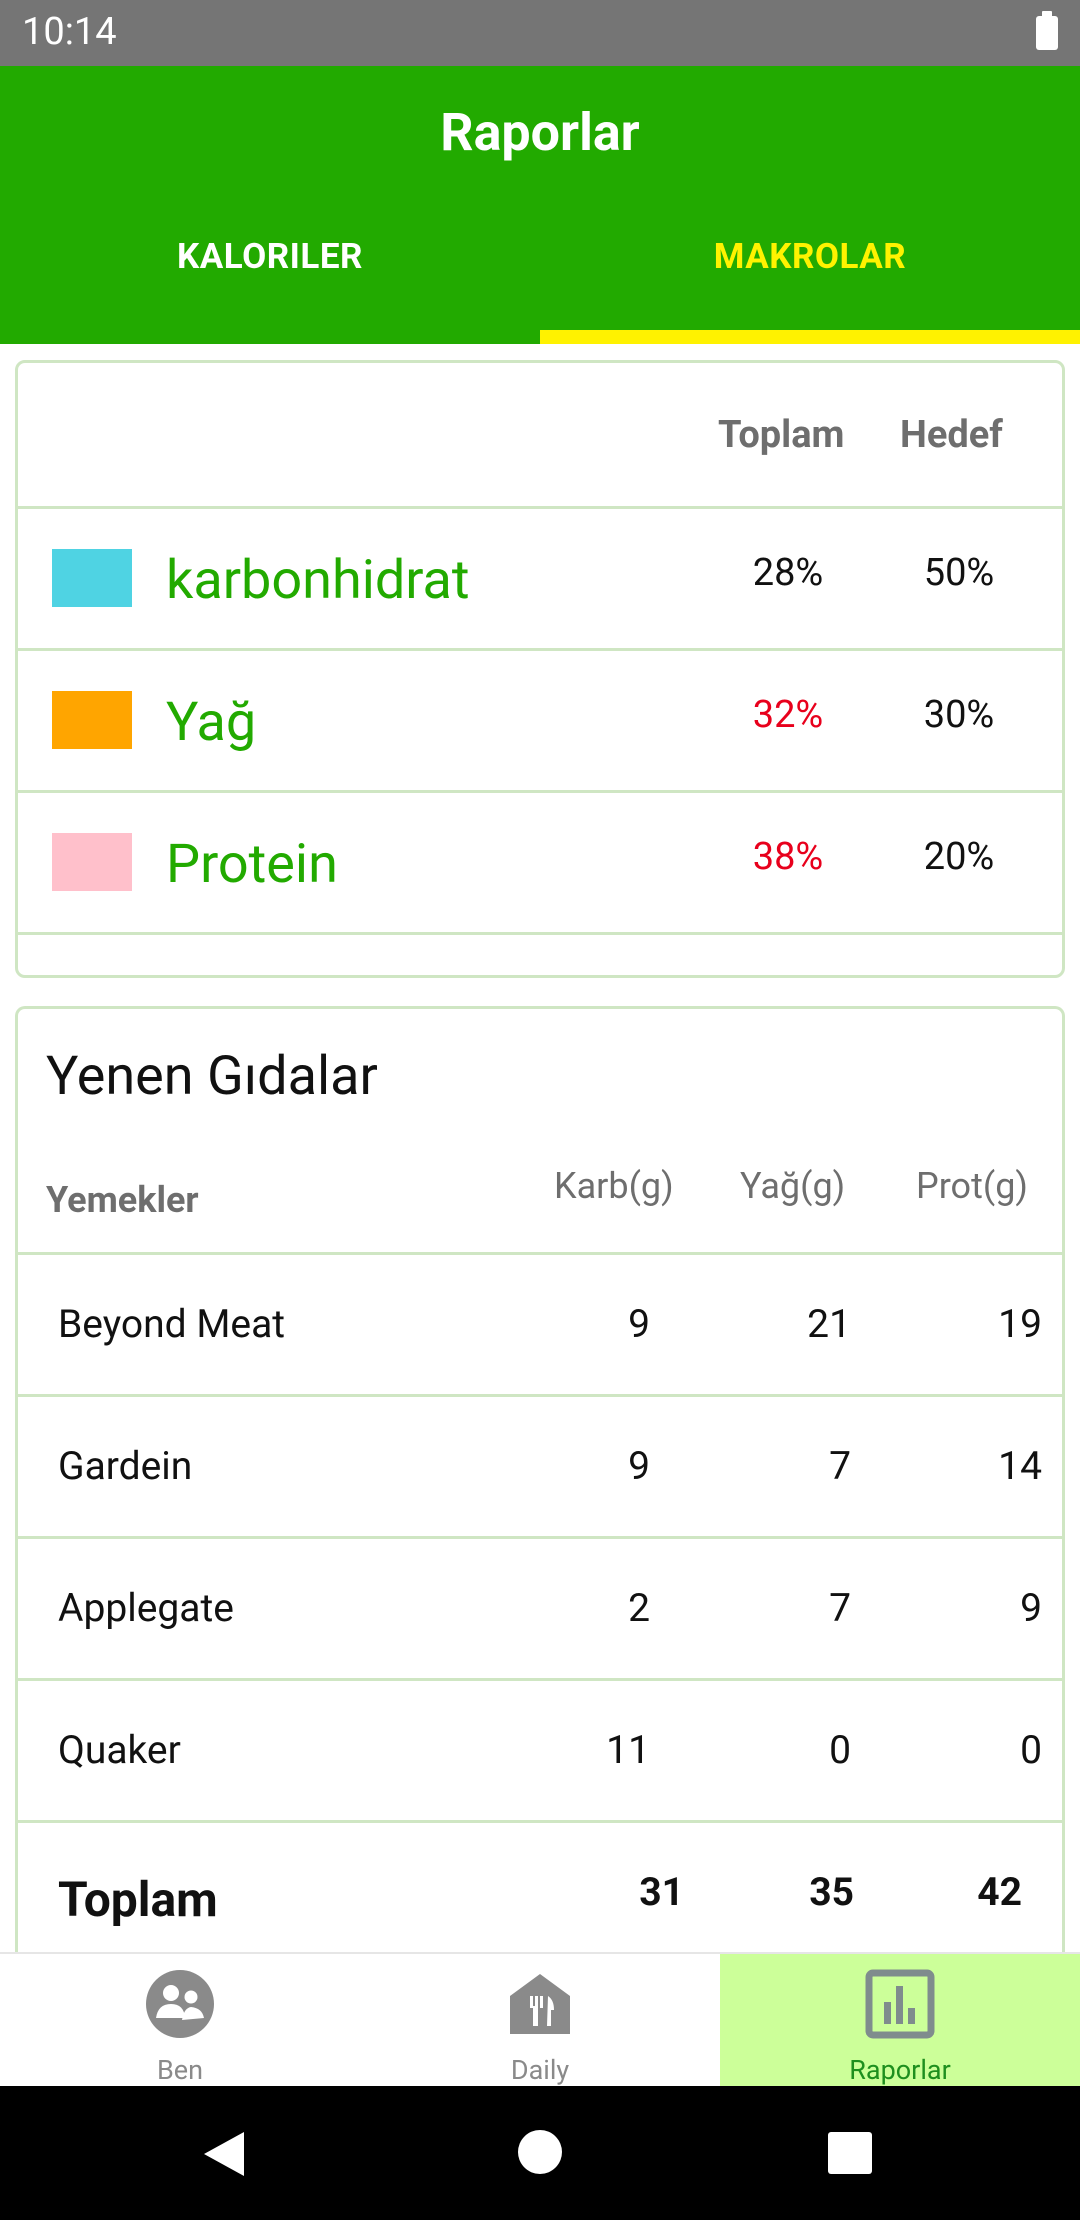  I want to click on home-icon, so click(540, 2152).